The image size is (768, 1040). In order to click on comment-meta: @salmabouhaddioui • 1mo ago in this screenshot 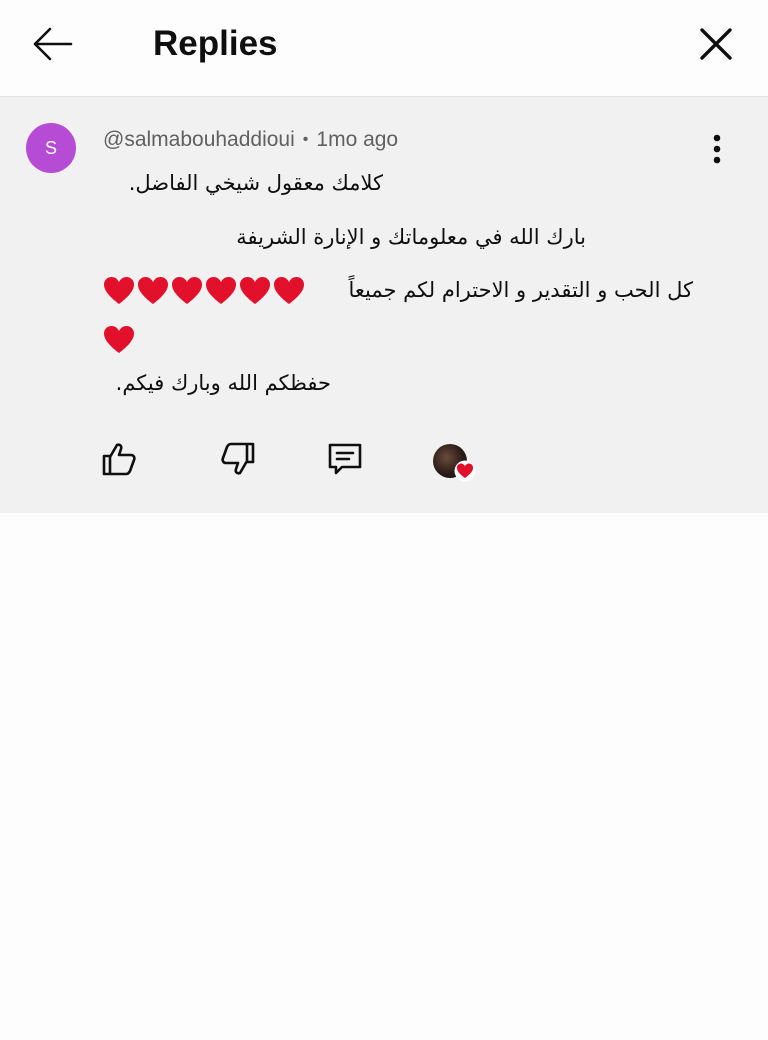, I will do `click(250, 140)`.